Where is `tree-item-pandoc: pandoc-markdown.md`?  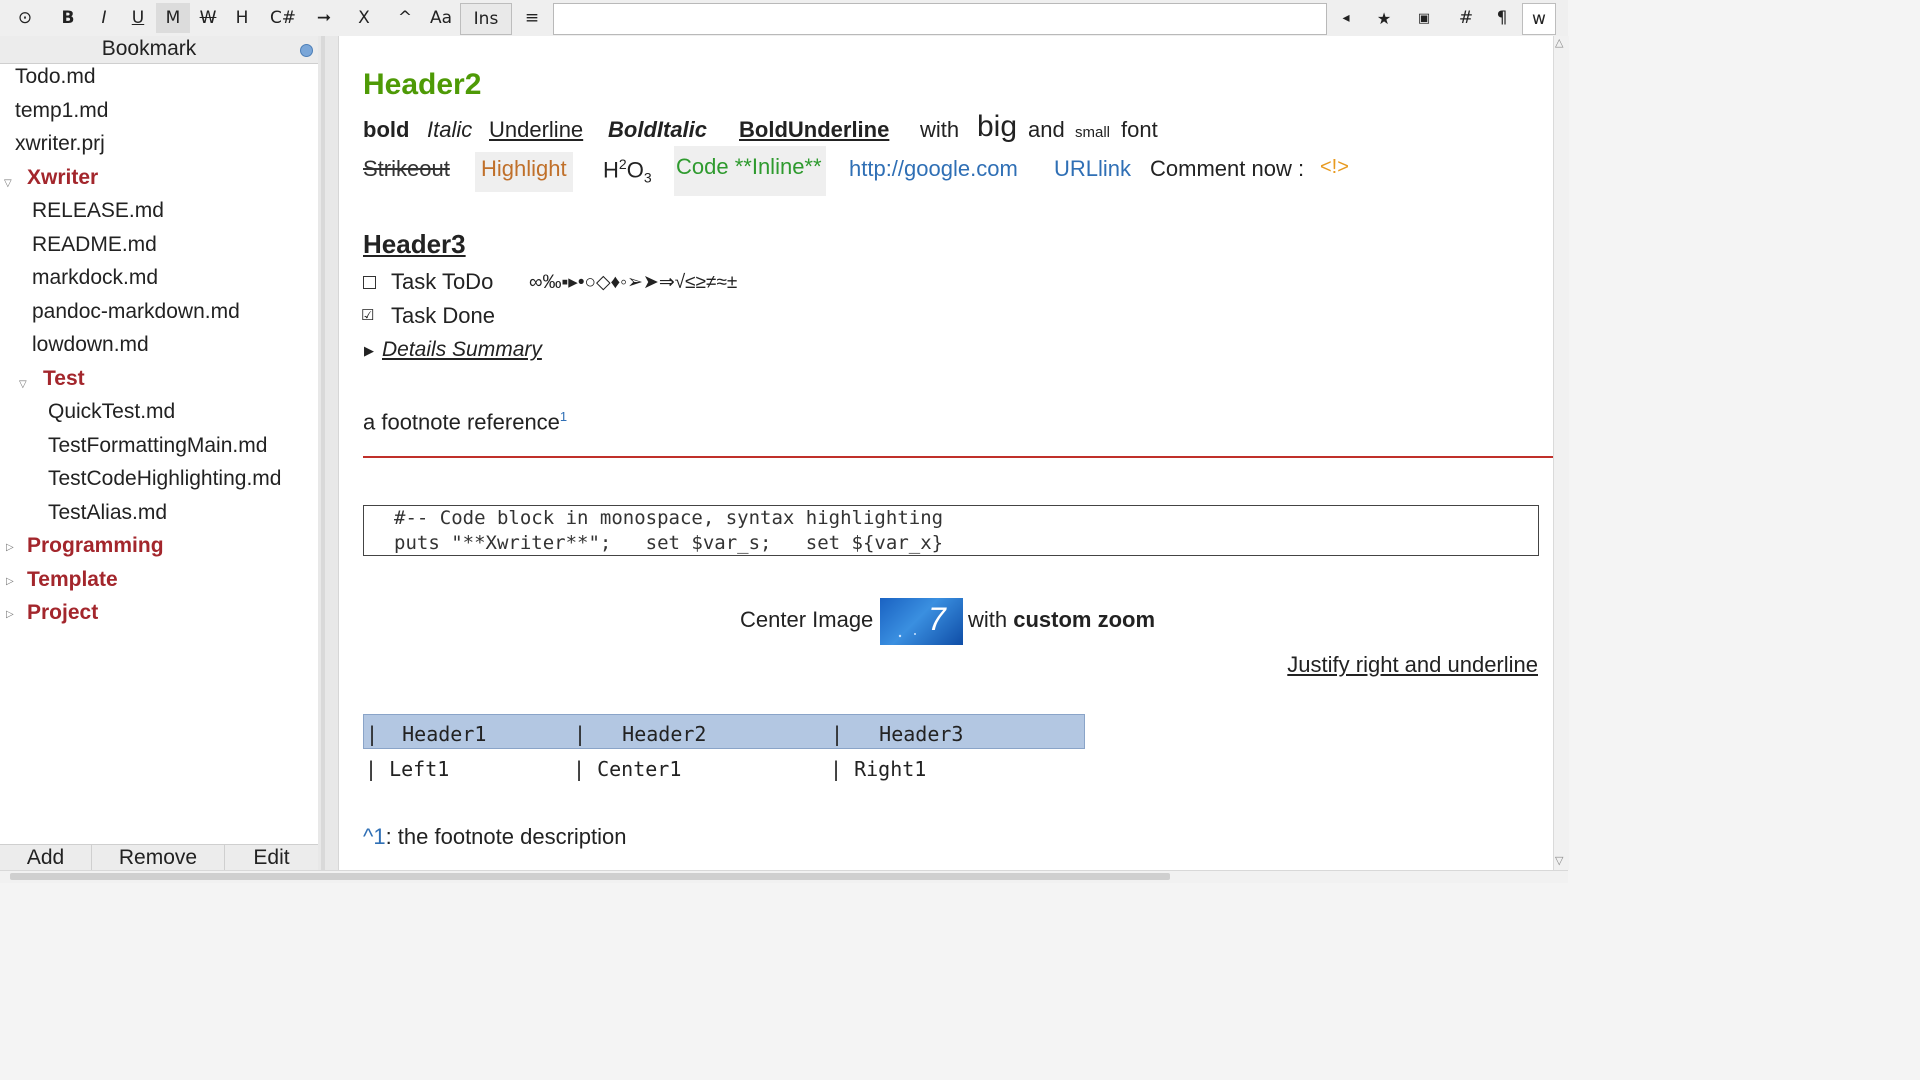
tree-item-pandoc: pandoc-markdown.md is located at coordinates (136, 312).